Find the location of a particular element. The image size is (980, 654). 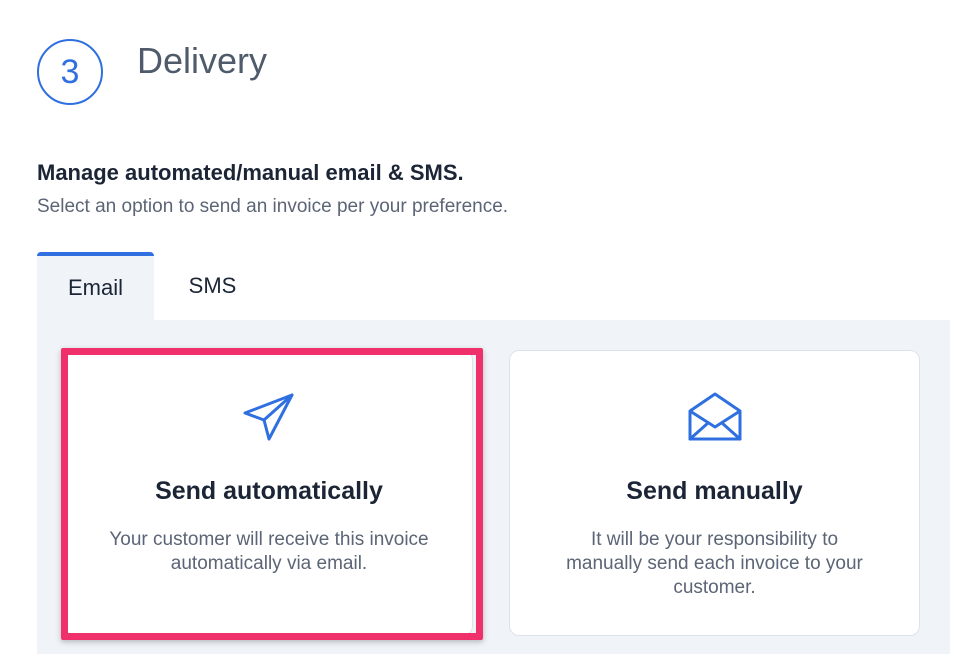

step-number: 3 is located at coordinates (70, 71).